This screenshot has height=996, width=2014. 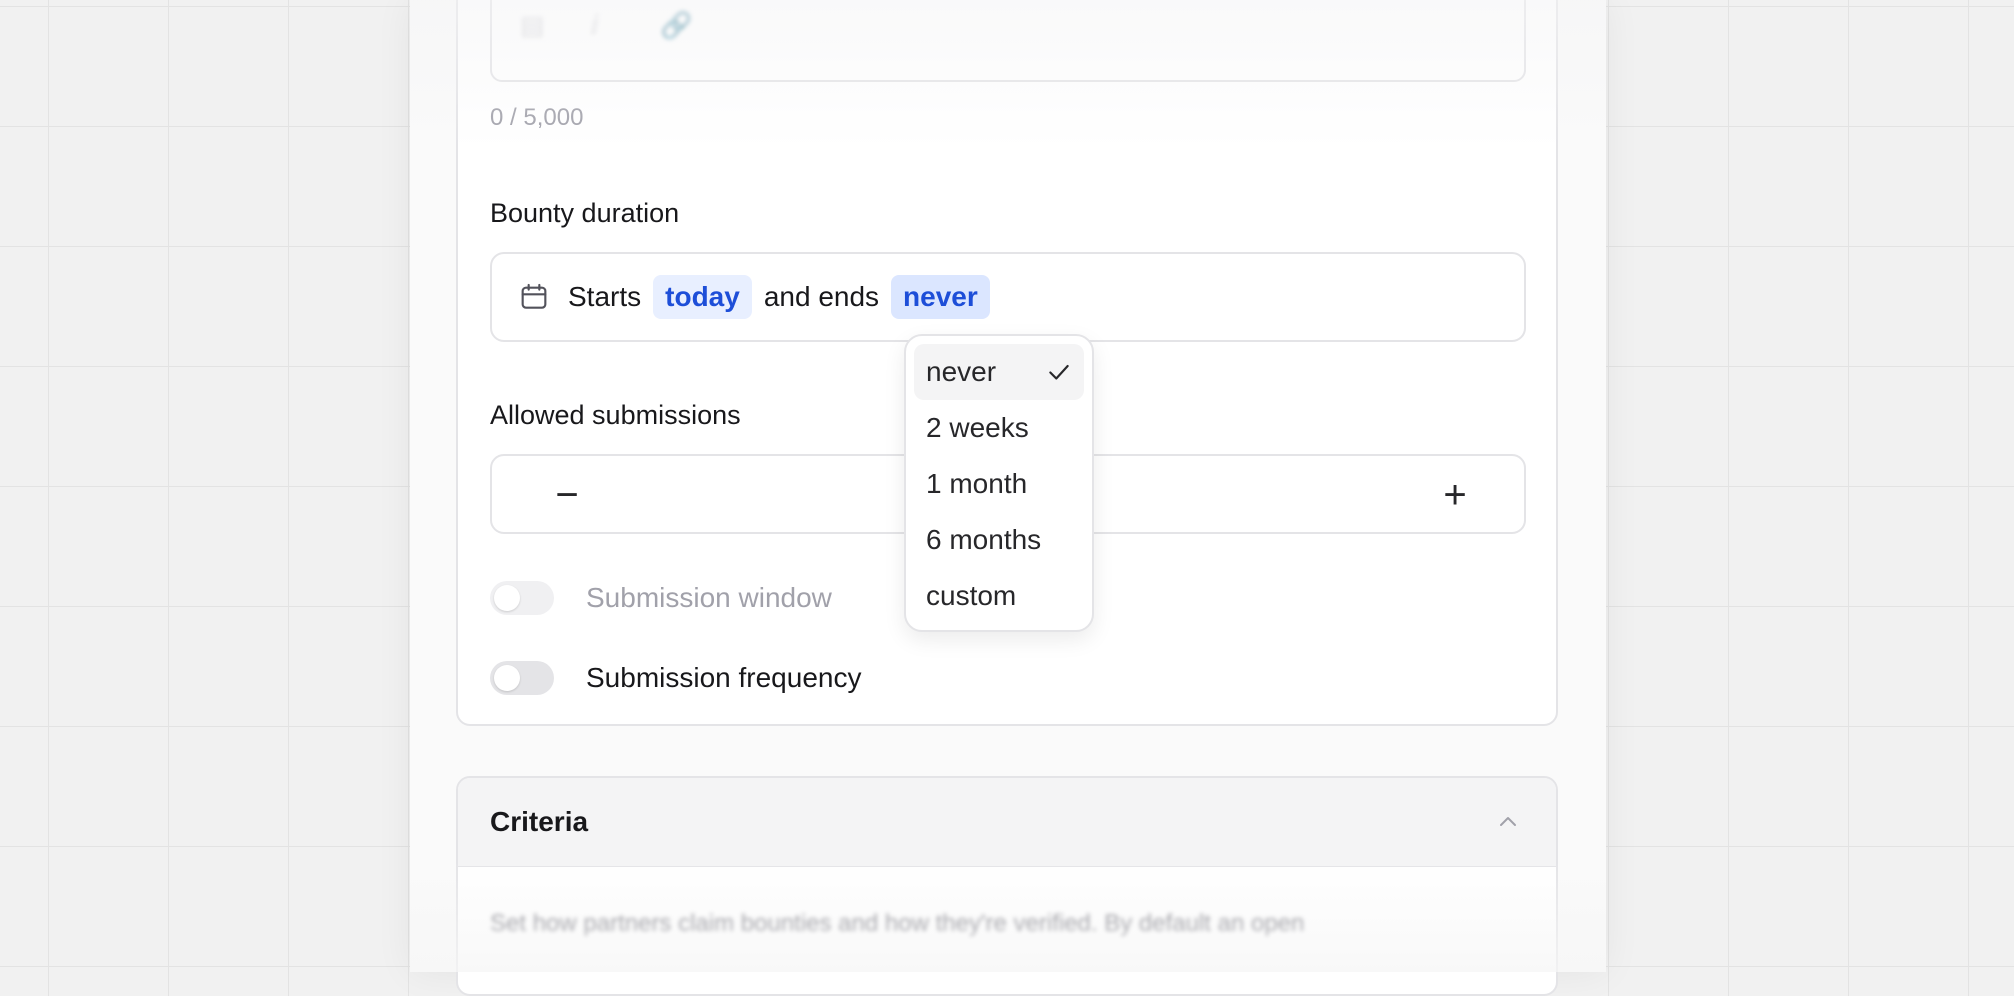 What do you see at coordinates (532, 25) in the screenshot?
I see `bold-icon: ▤` at bounding box center [532, 25].